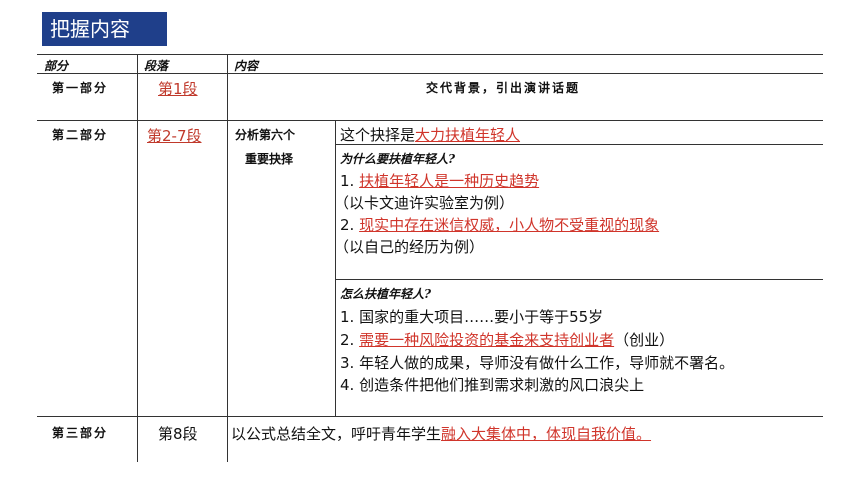 The height and width of the screenshot is (484, 860). I want to click on row2-para-link: 第2-7段, so click(174, 135).